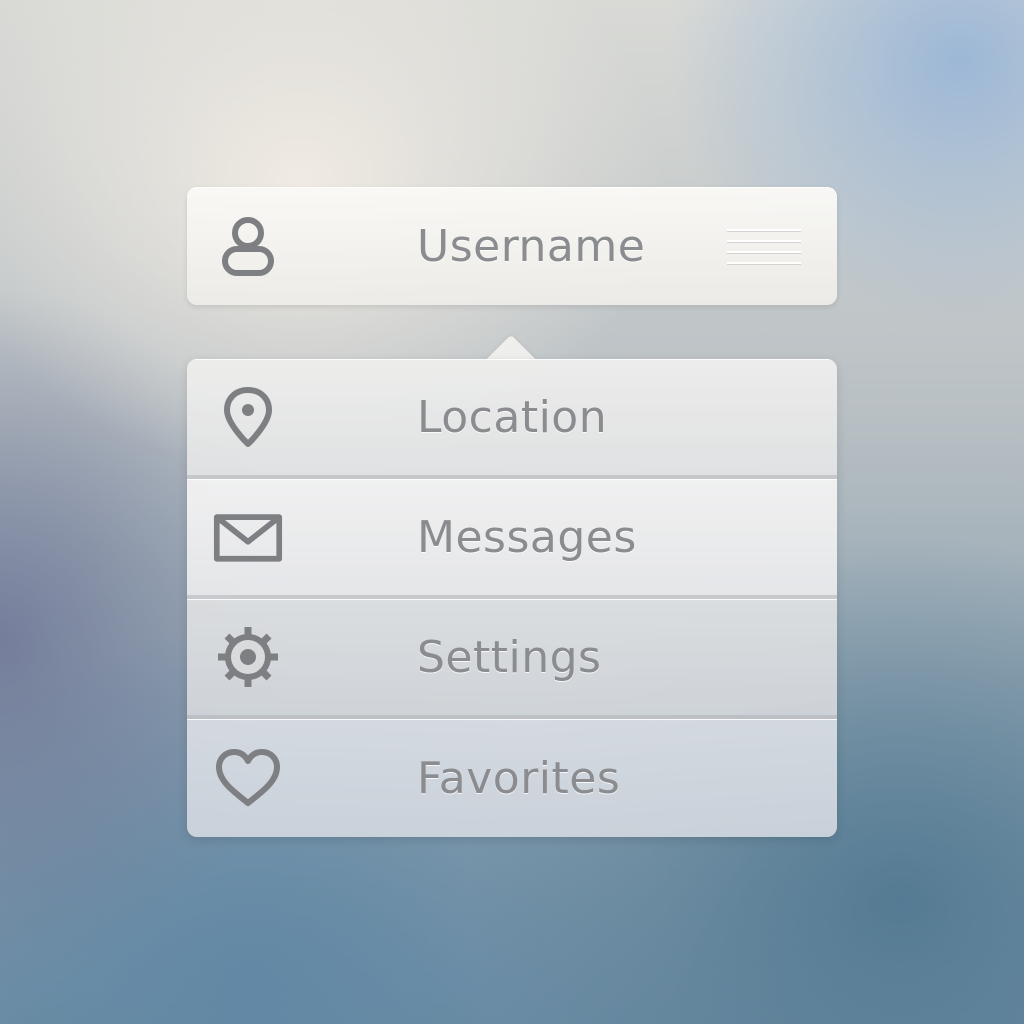 This screenshot has height=1024, width=1024. I want to click on menu-toggle-icon, so click(764, 248).